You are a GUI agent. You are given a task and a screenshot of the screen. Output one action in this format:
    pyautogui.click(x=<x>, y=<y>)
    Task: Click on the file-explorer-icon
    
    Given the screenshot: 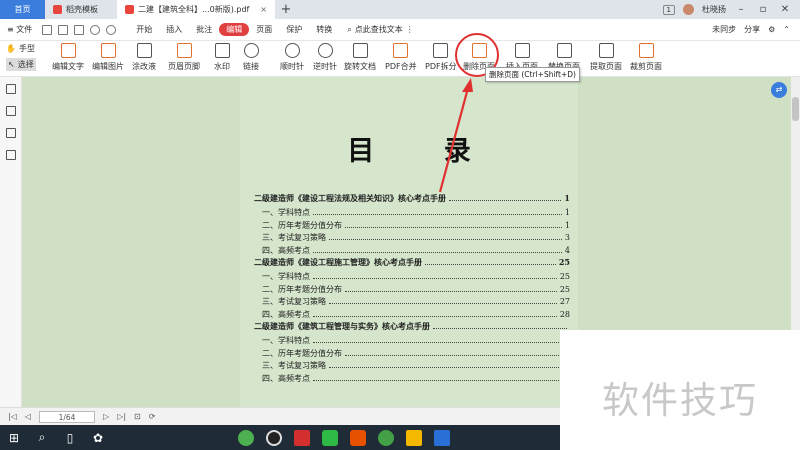 What is the action you would take?
    pyautogui.click(x=414, y=437)
    